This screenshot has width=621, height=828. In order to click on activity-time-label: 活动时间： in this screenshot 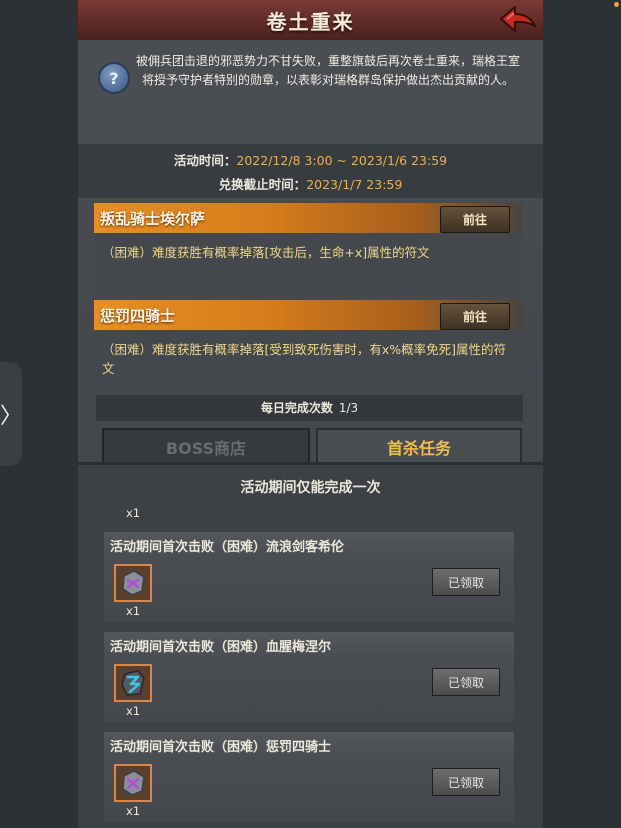, I will do `click(205, 160)`.